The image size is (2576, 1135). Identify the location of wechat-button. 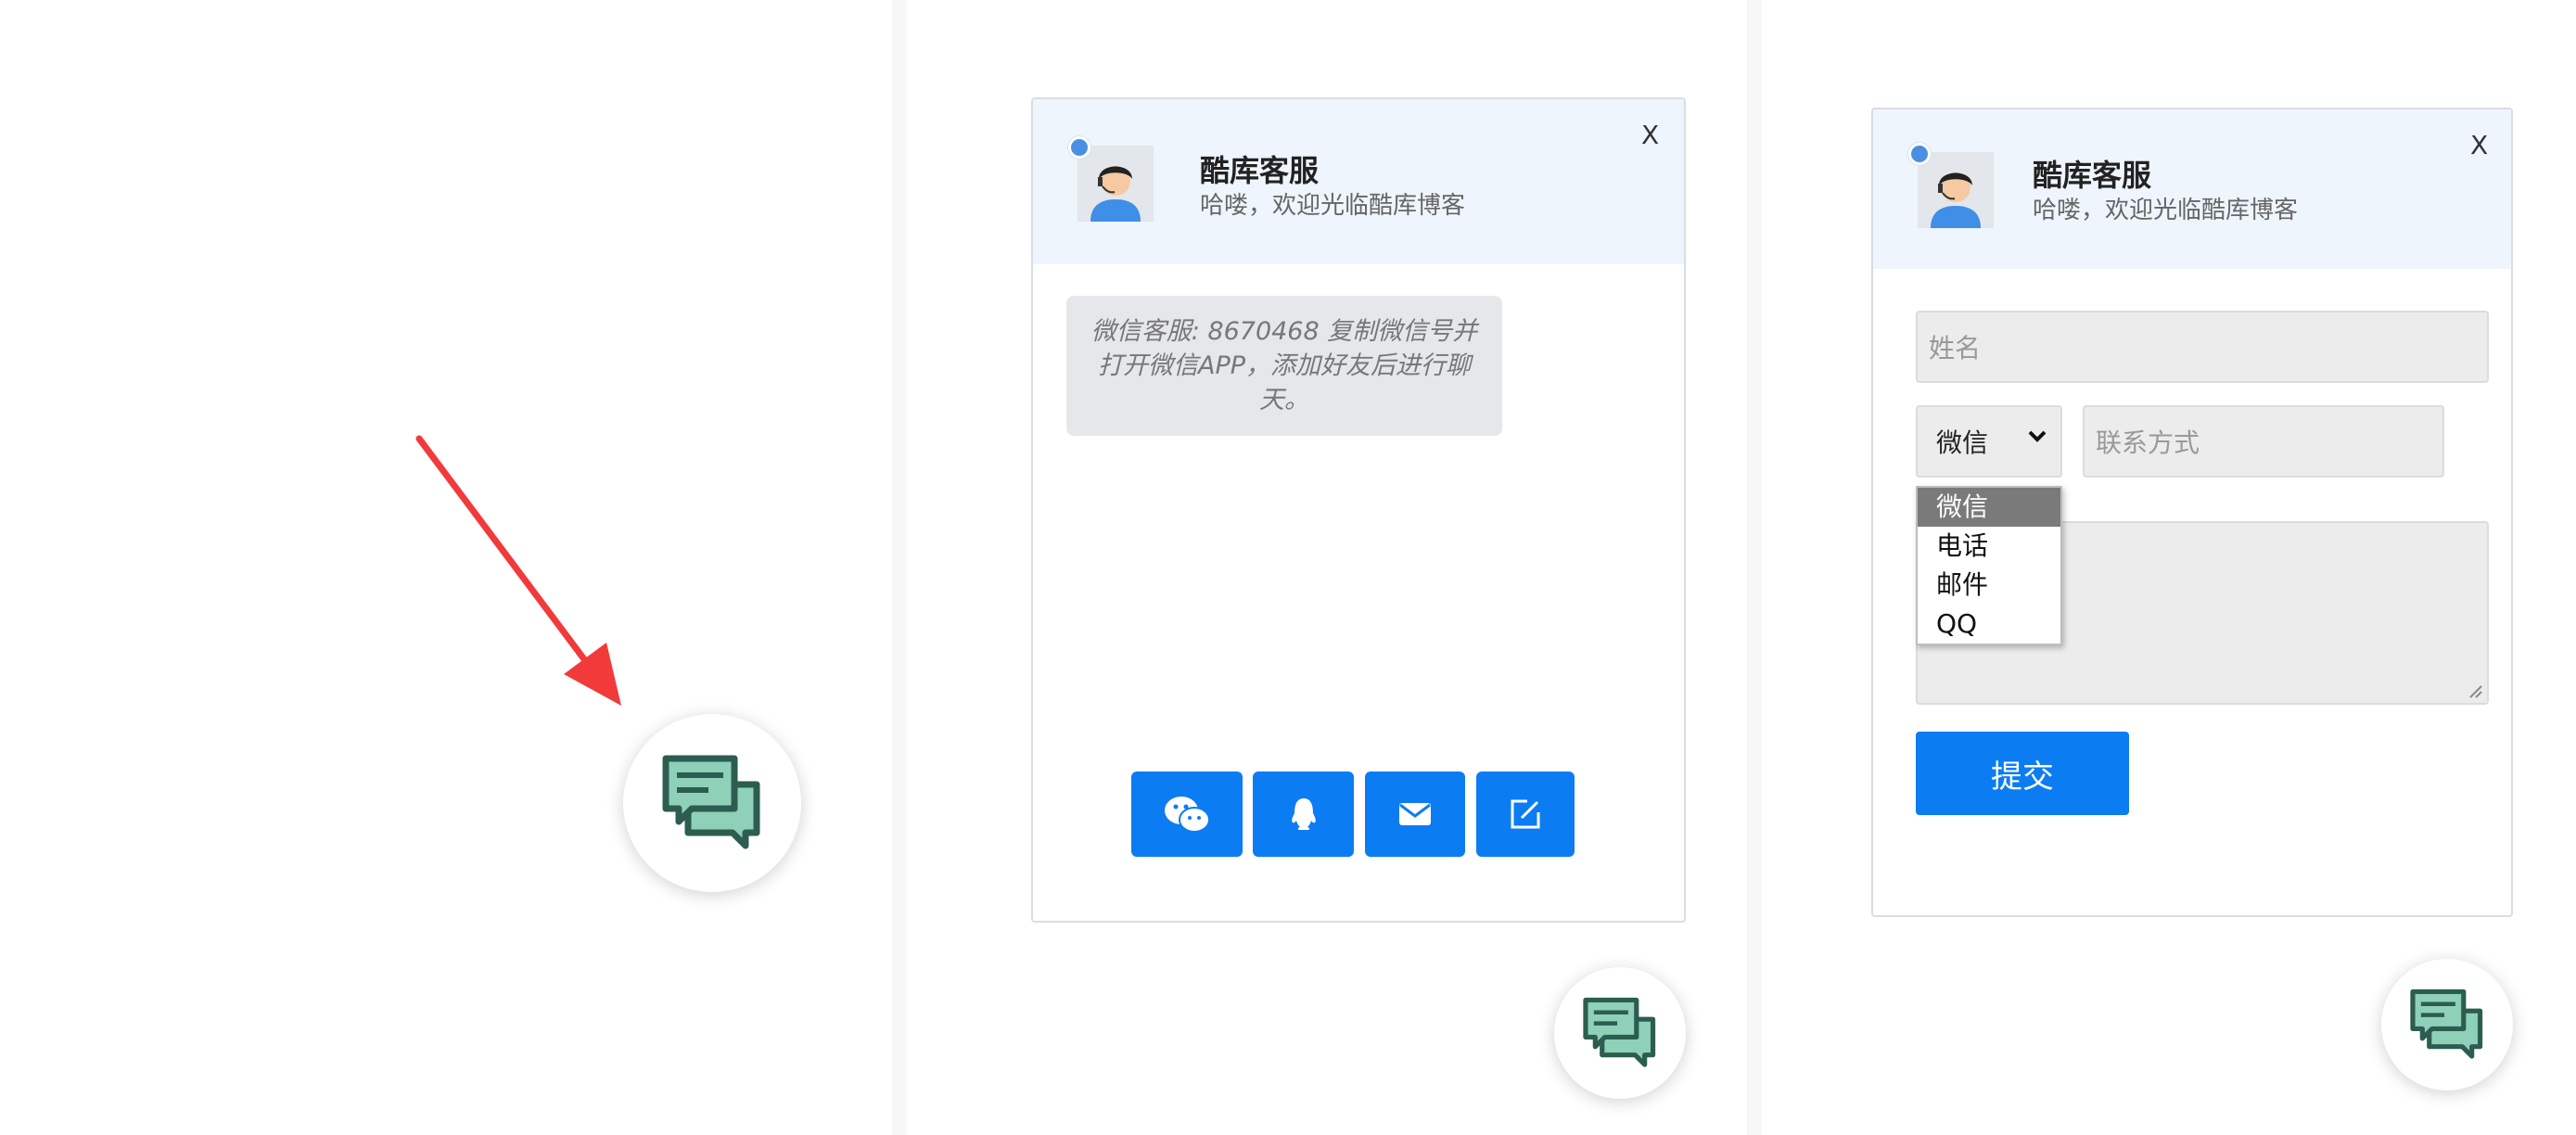
(1187, 815).